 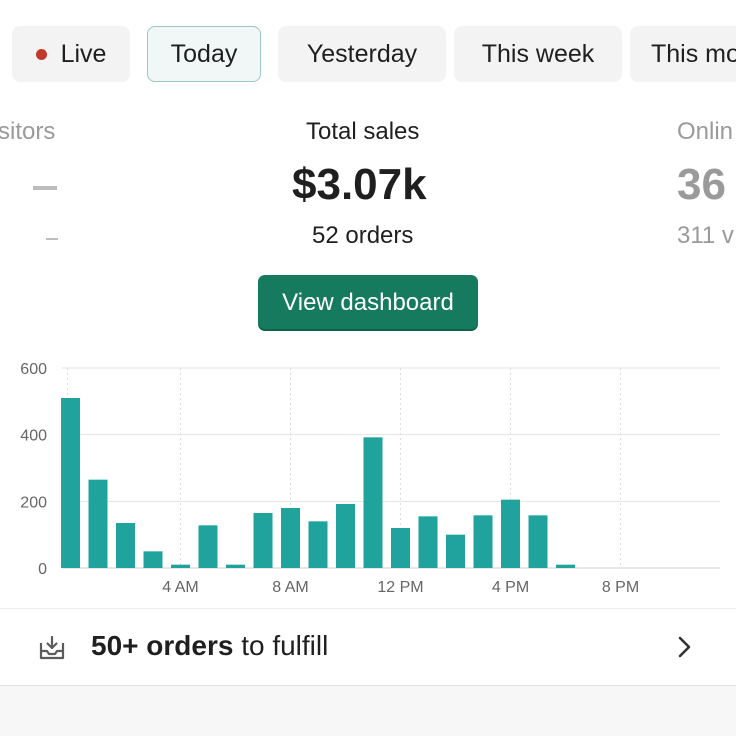 What do you see at coordinates (510, 587) in the screenshot?
I see `x-tick-label: 4 PM` at bounding box center [510, 587].